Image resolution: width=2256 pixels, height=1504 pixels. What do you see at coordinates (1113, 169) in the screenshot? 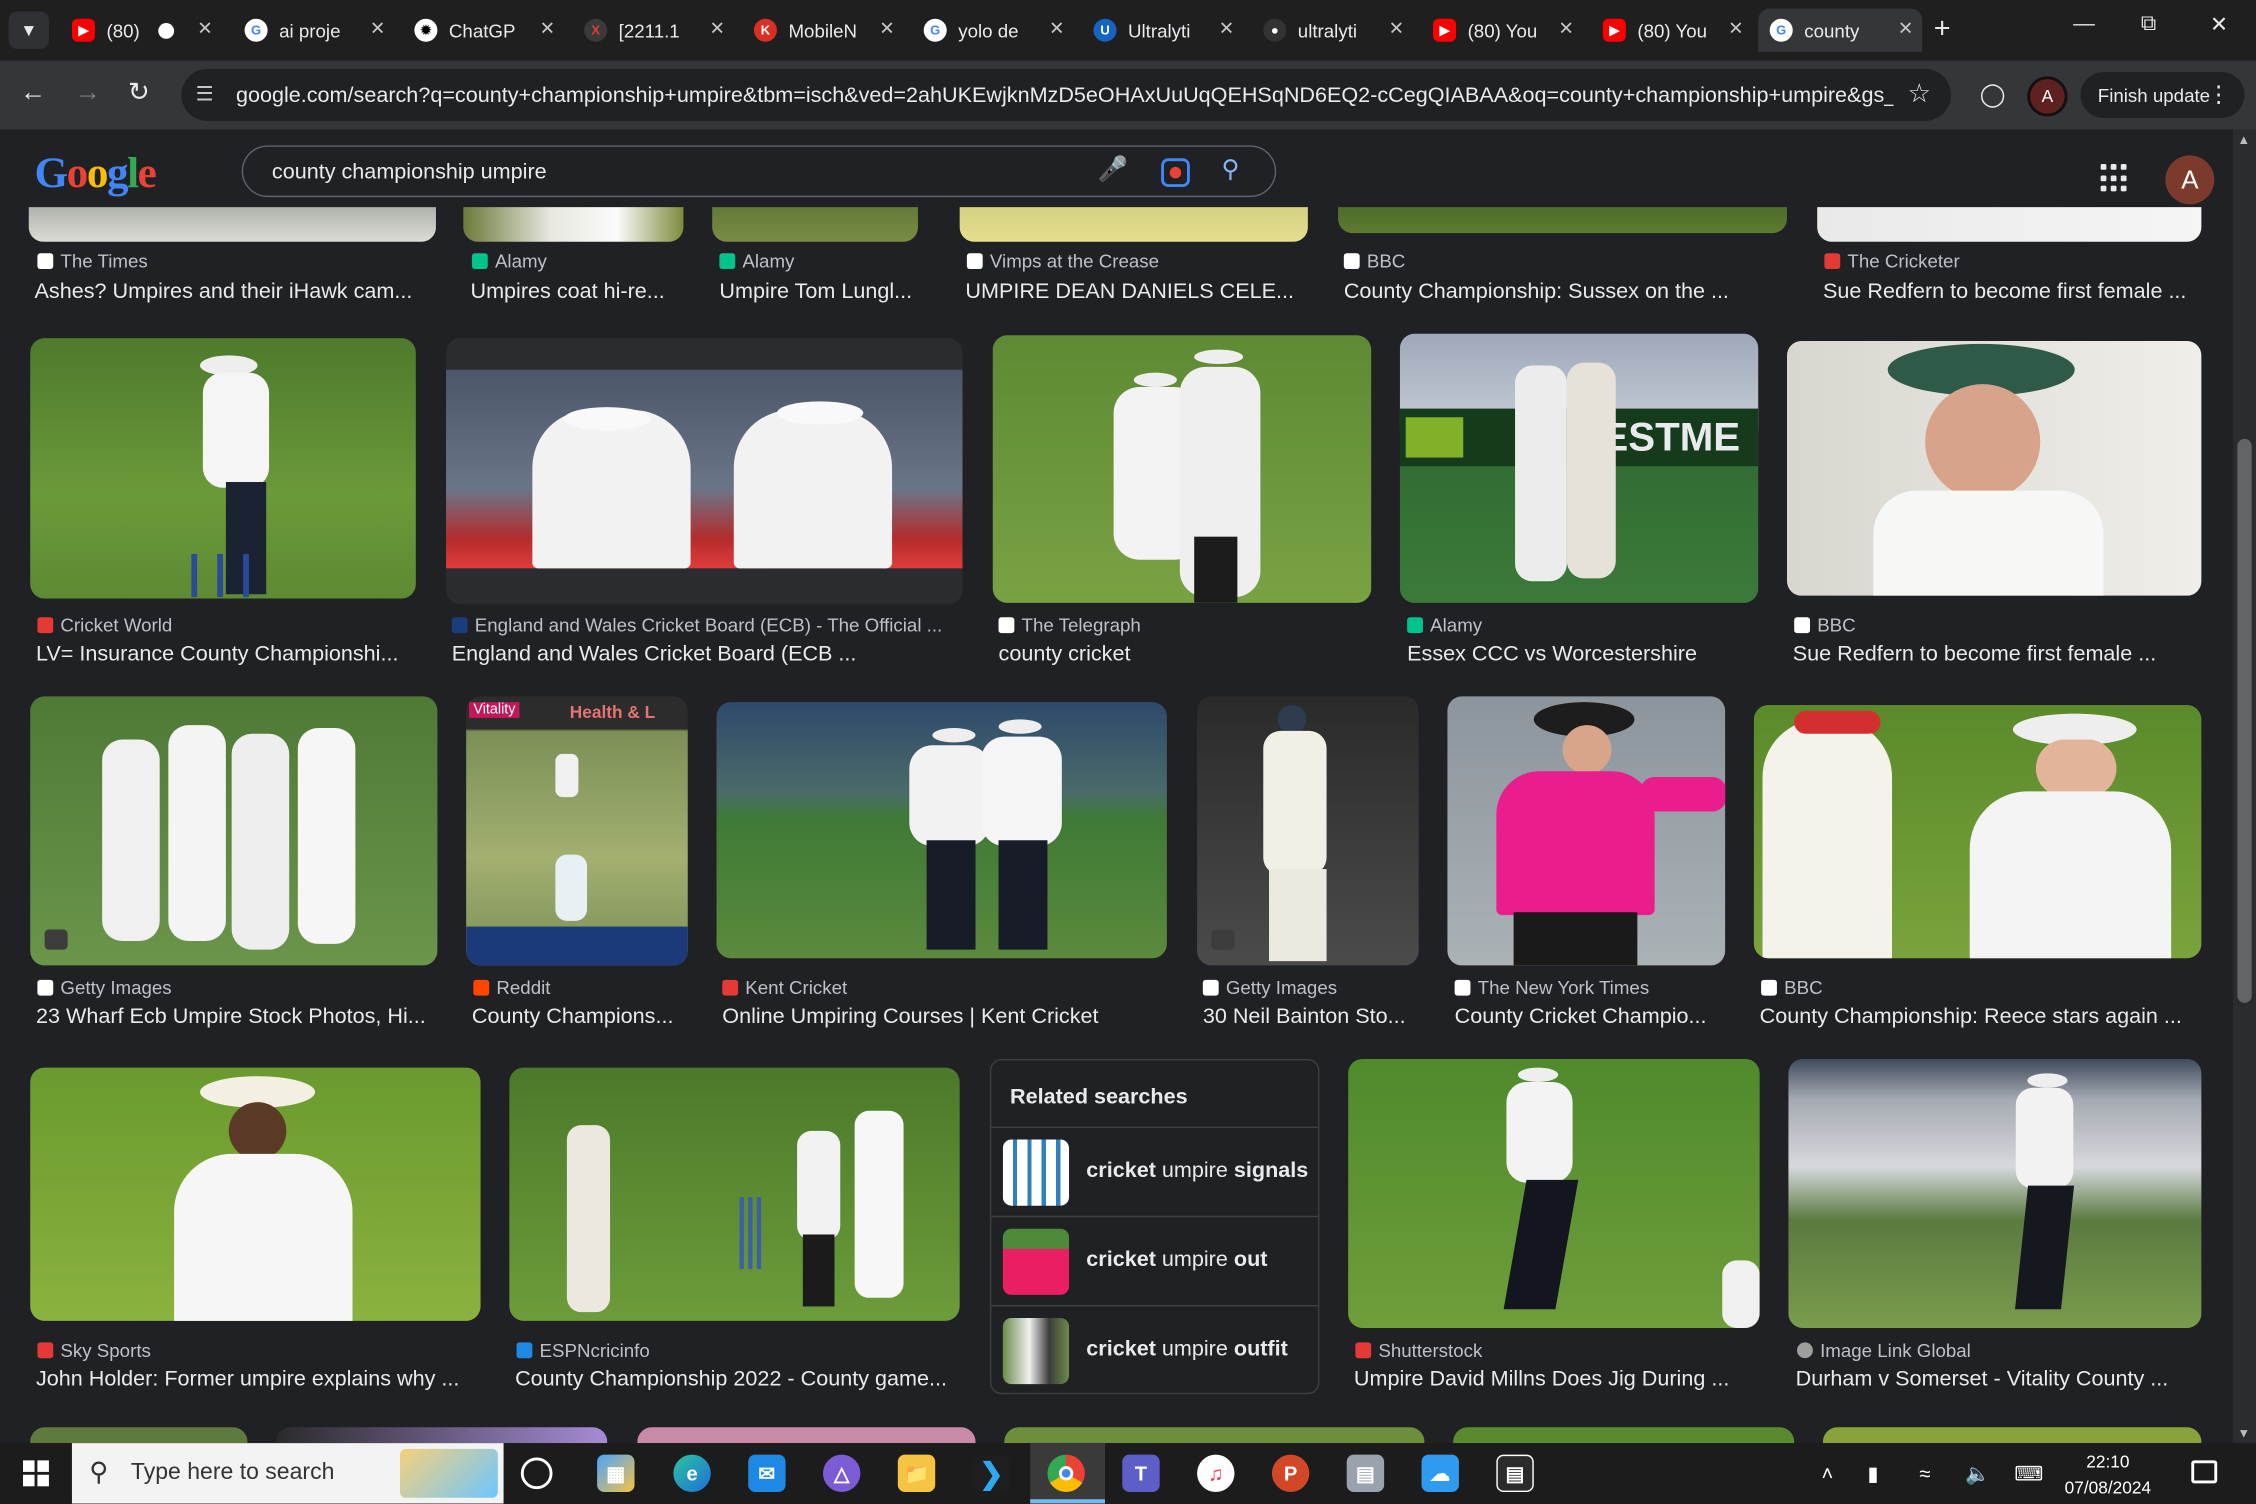
I see `microphone-icon: 🎤` at bounding box center [1113, 169].